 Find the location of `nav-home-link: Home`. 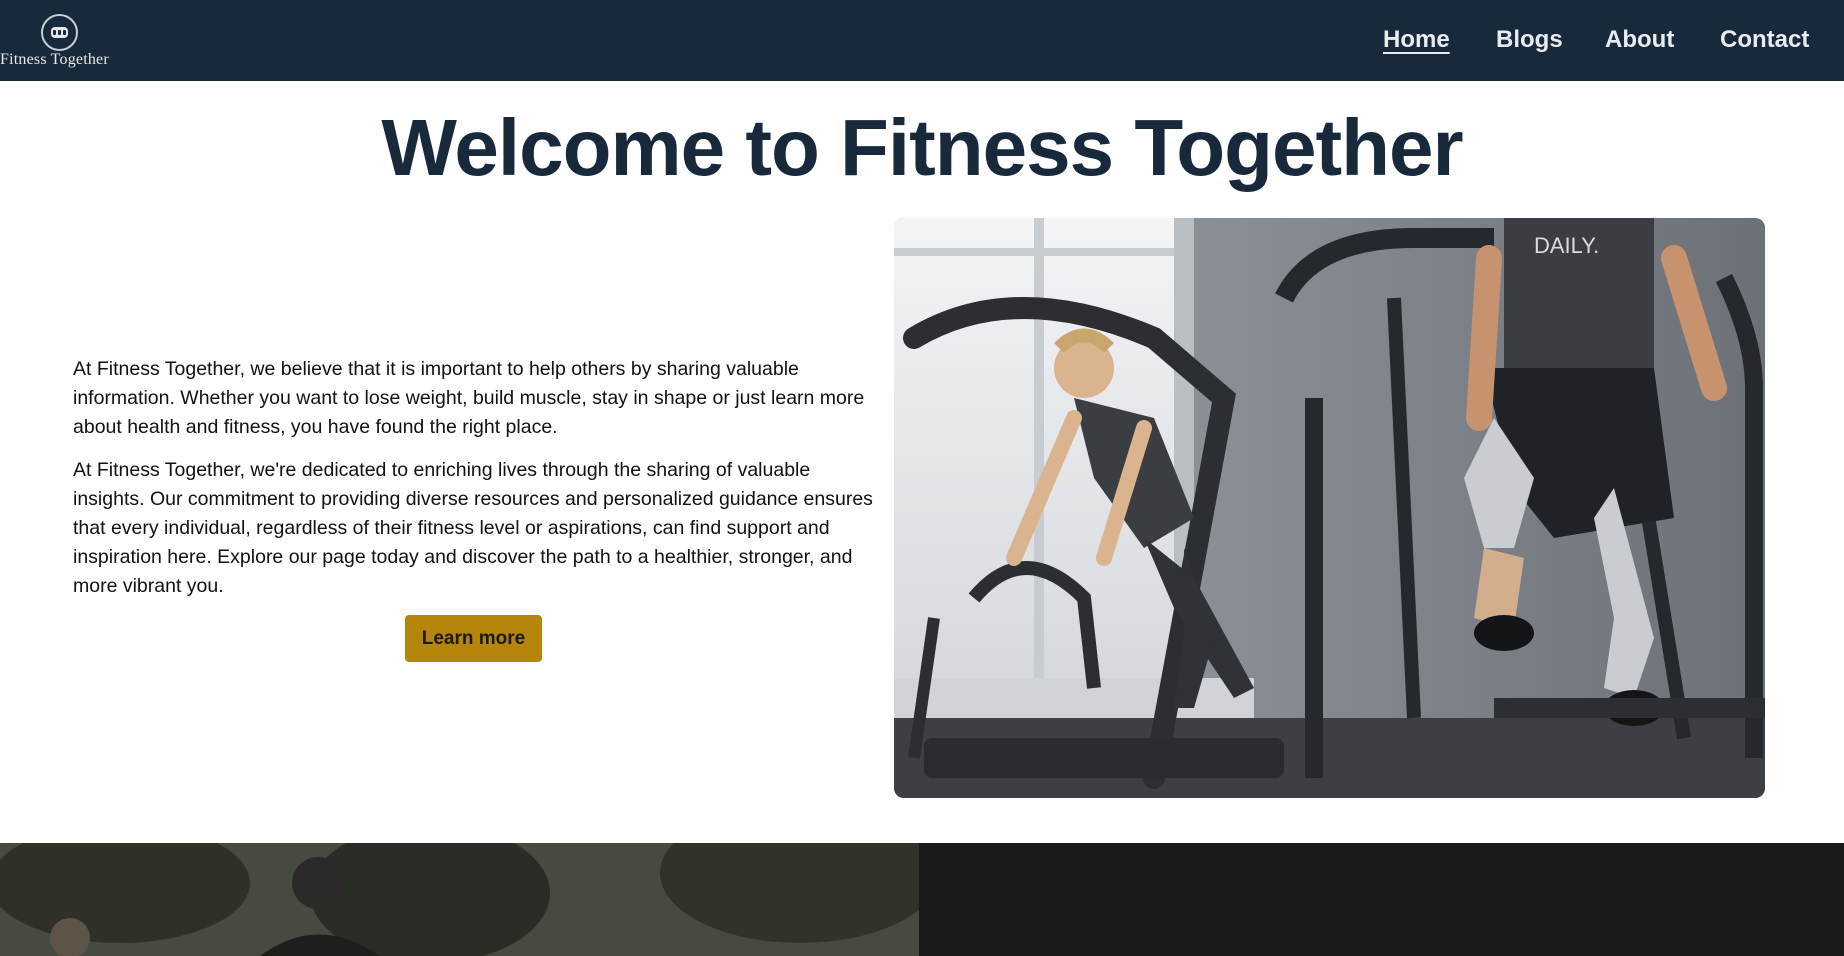

nav-home-link: Home is located at coordinates (1416, 40).